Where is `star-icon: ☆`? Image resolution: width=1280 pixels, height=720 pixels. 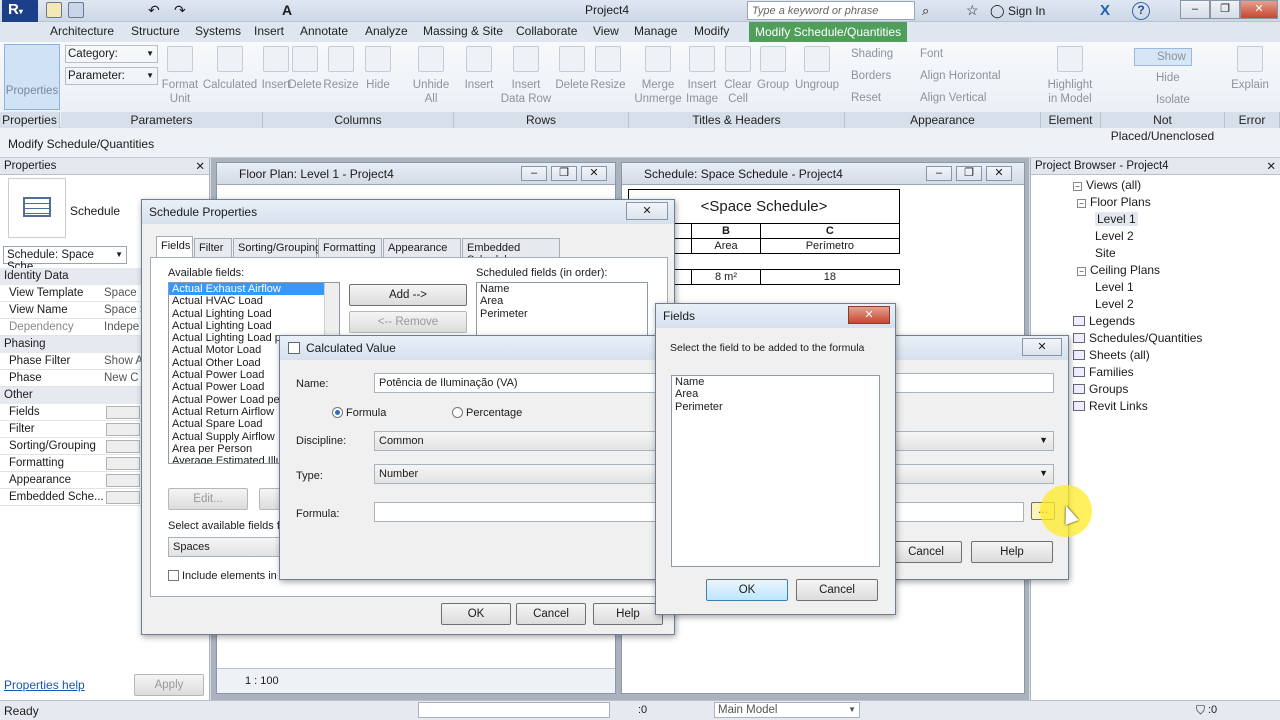 star-icon: ☆ is located at coordinates (972, 10).